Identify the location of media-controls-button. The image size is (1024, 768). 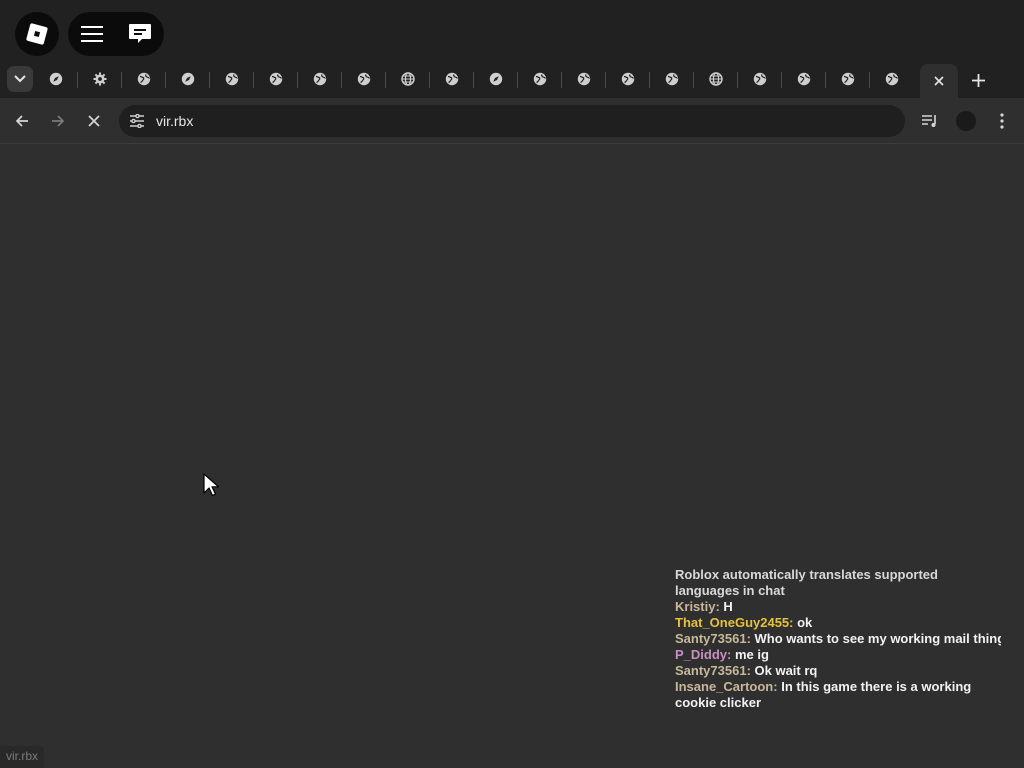
(930, 121).